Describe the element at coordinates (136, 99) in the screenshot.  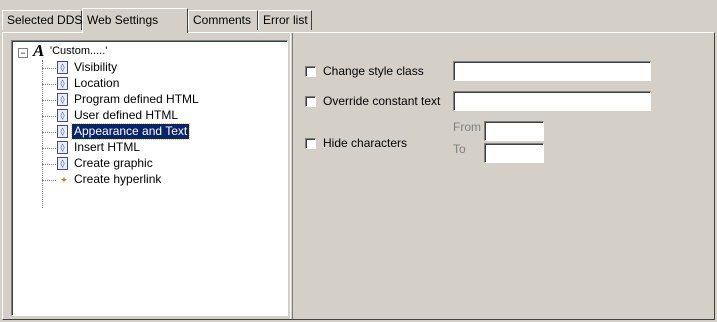
I see `tree-item-label: Program defined HTML` at that location.